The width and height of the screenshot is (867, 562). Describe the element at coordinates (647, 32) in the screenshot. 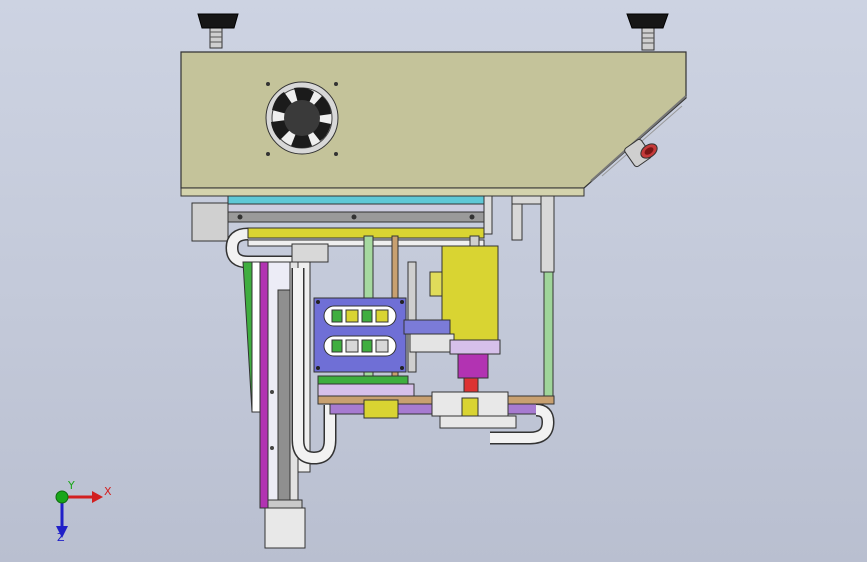

I see `leveling-foot-right` at that location.